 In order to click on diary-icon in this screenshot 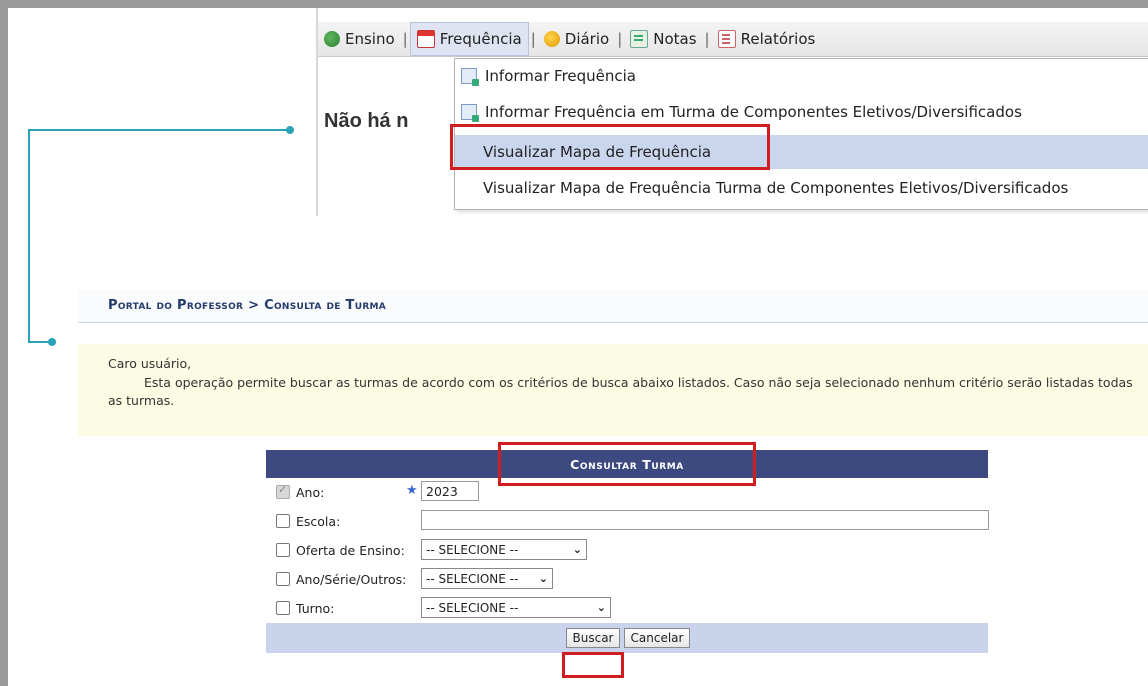, I will do `click(551, 39)`.